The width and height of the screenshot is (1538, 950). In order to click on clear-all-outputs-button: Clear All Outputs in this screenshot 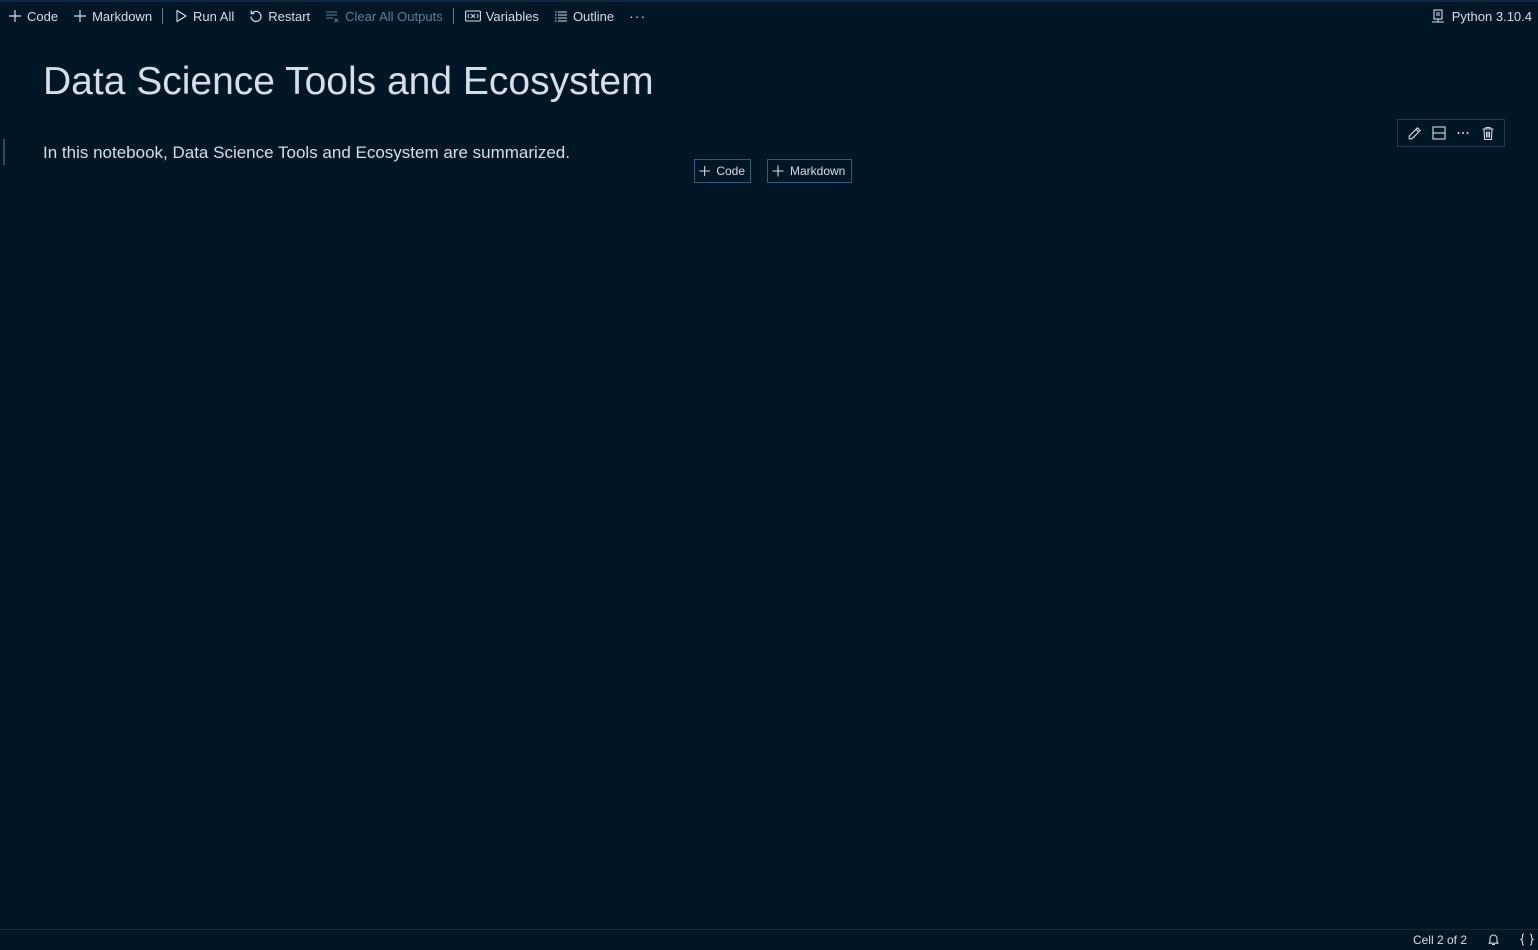, I will do `click(383, 16)`.